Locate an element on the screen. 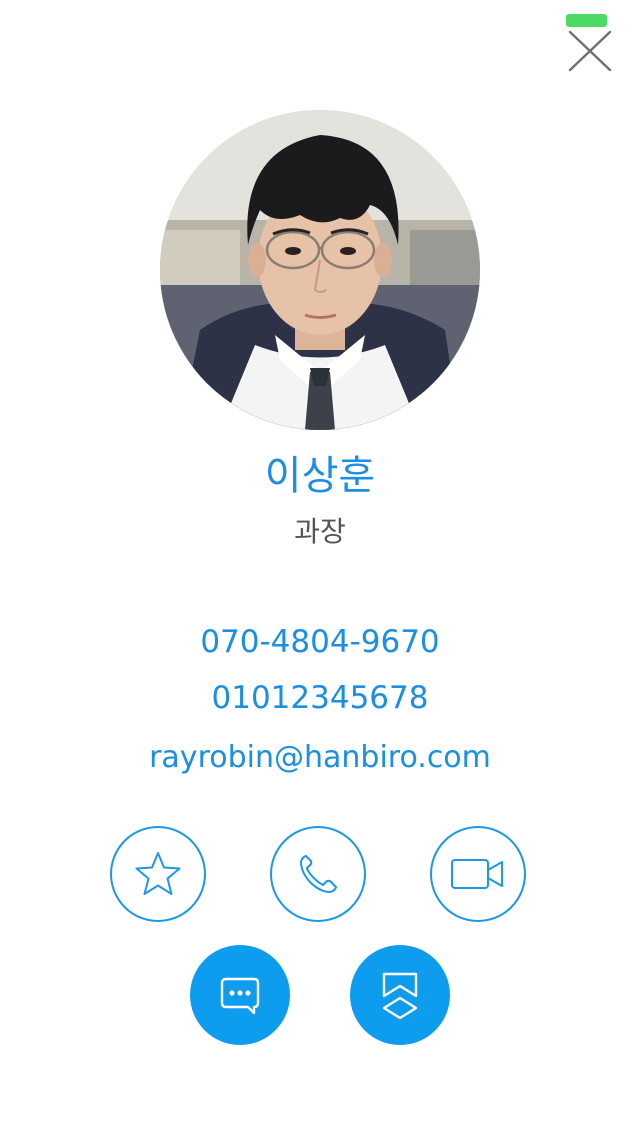  close-button is located at coordinates (590, 50).